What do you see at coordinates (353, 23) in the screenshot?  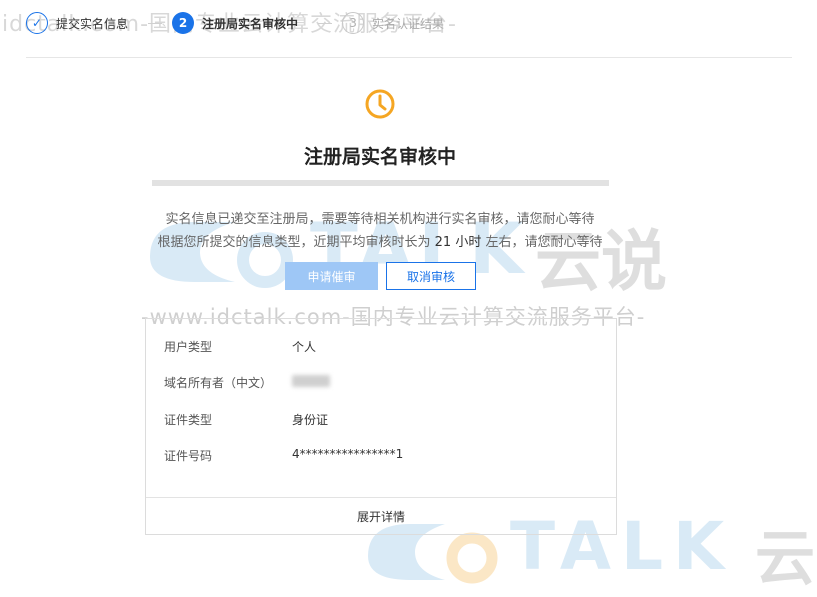 I see `step-number: 3` at bounding box center [353, 23].